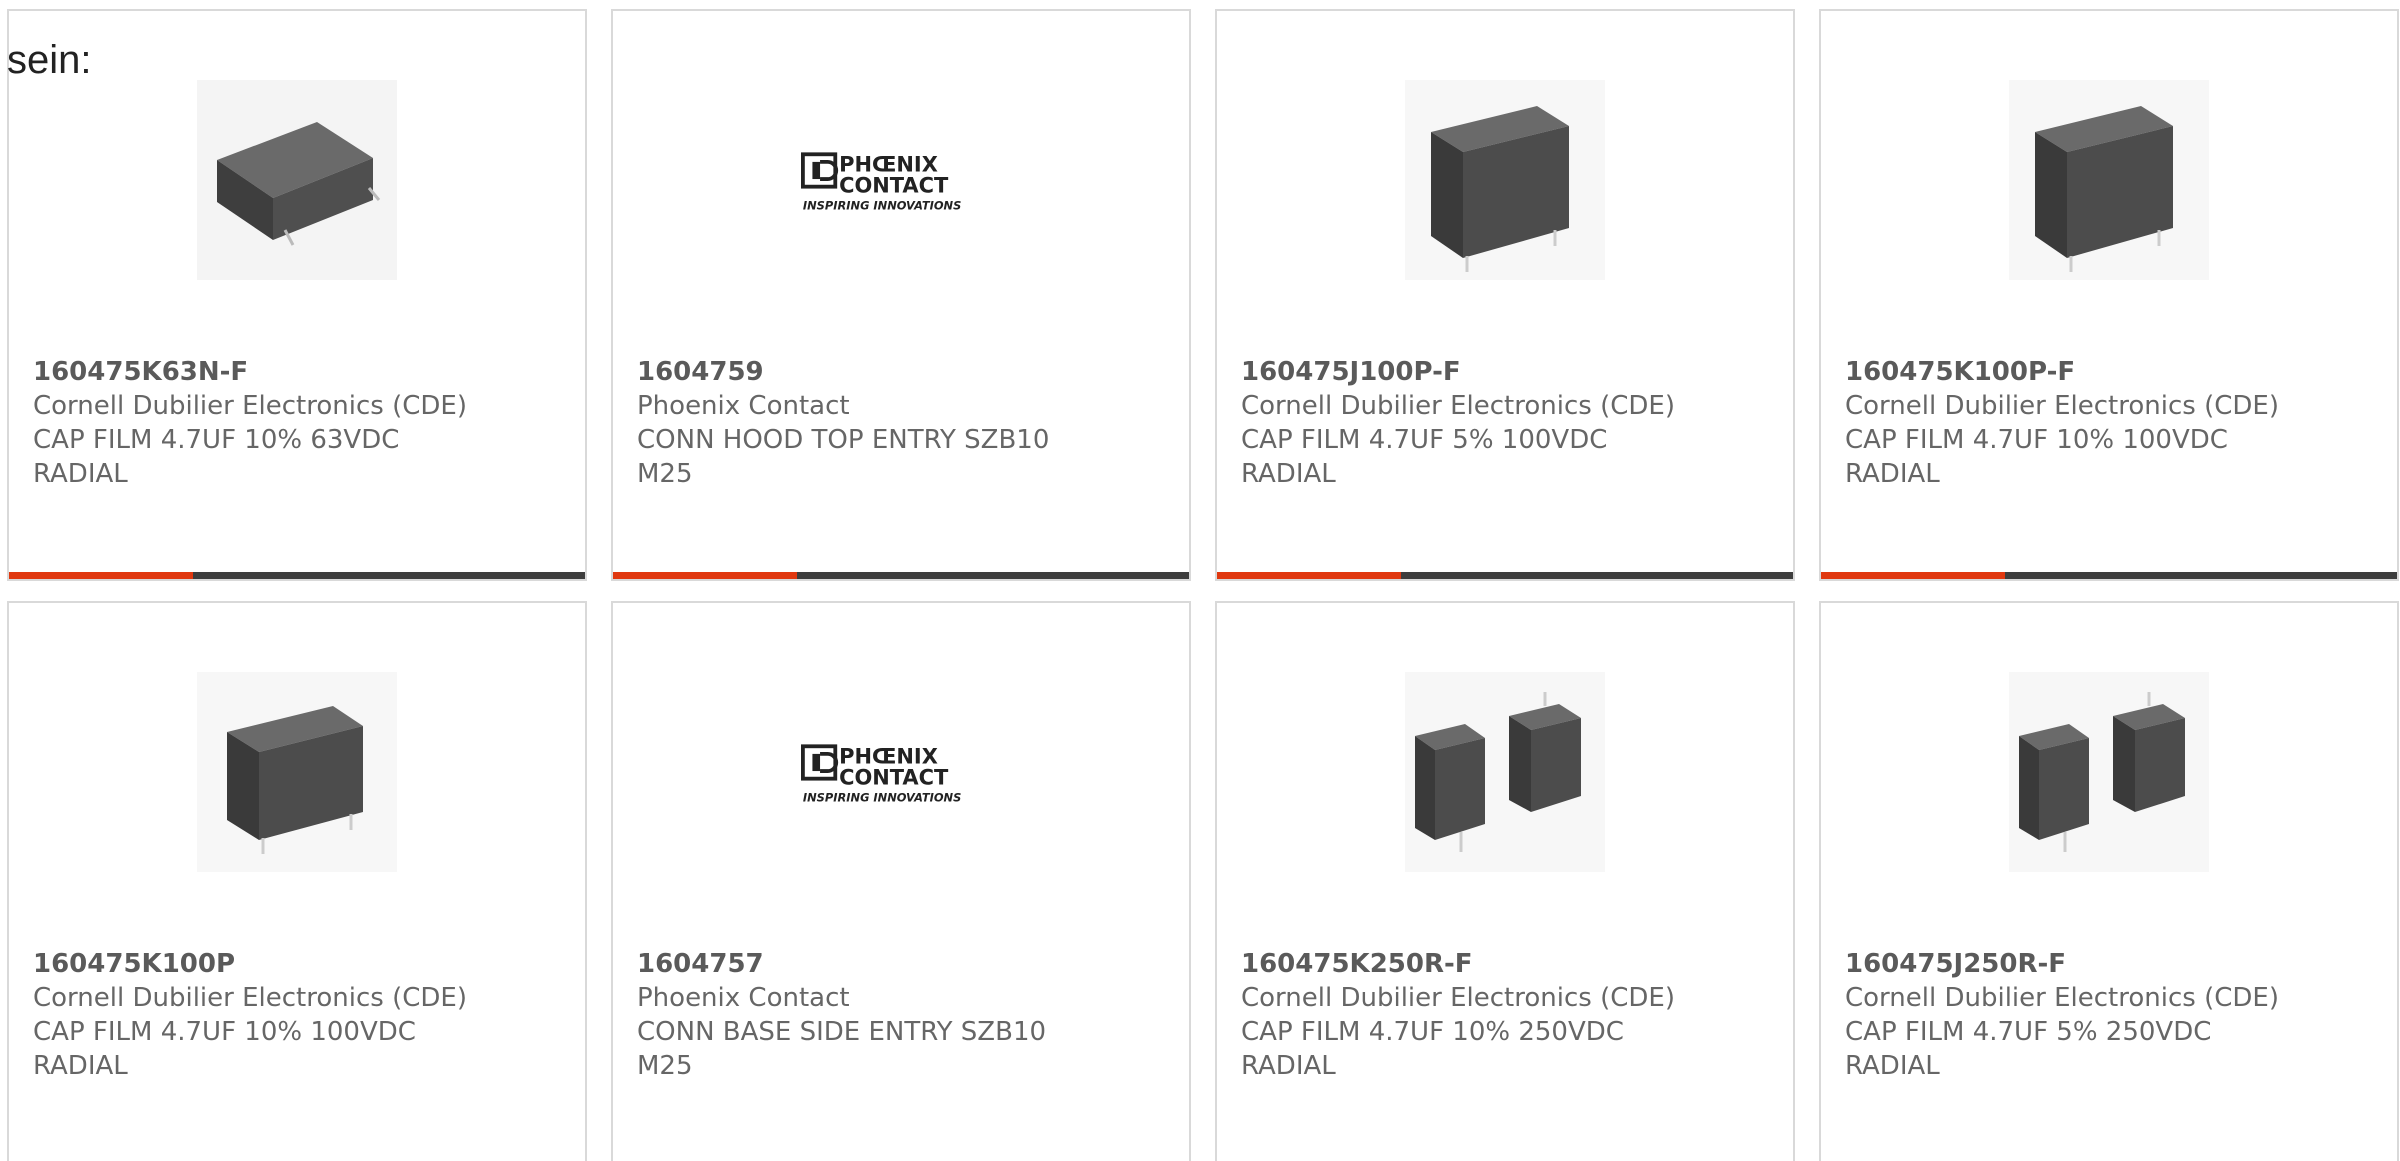  What do you see at coordinates (1505, 964) in the screenshot?
I see `part-number-link: 160475K250R-F` at bounding box center [1505, 964].